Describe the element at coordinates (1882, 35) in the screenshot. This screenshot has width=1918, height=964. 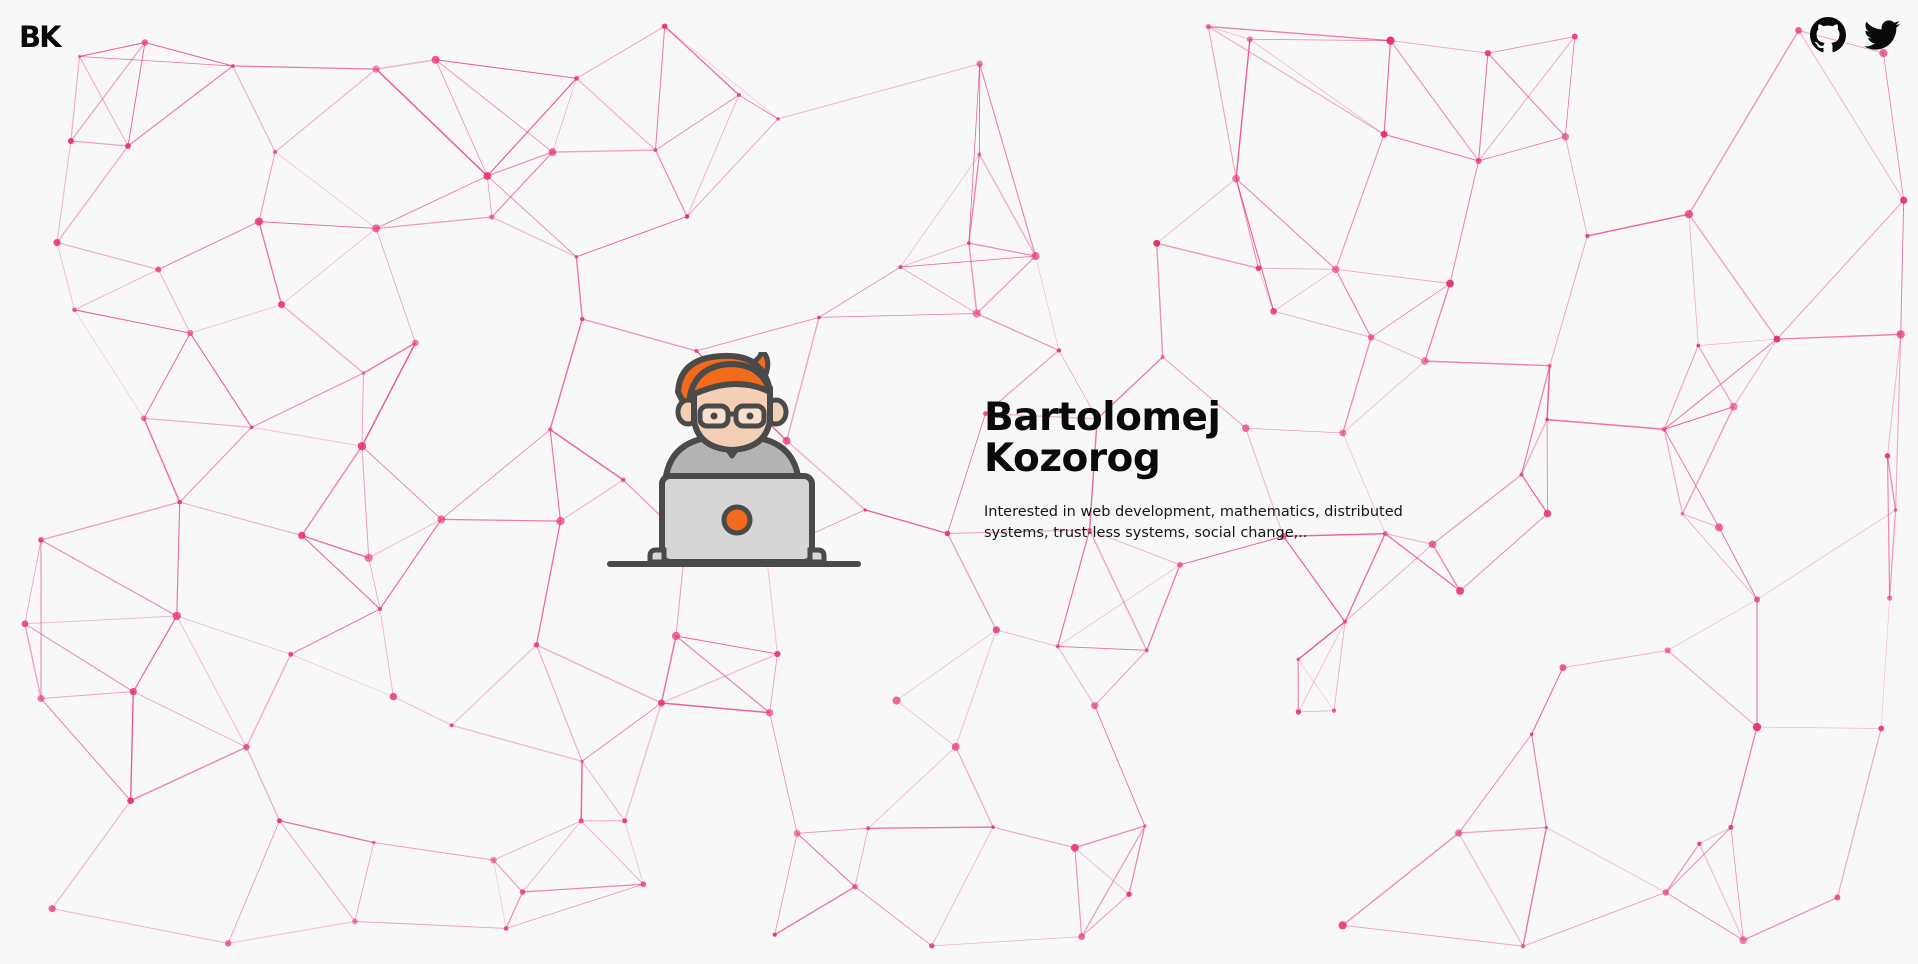
I see `twitter-link` at that location.